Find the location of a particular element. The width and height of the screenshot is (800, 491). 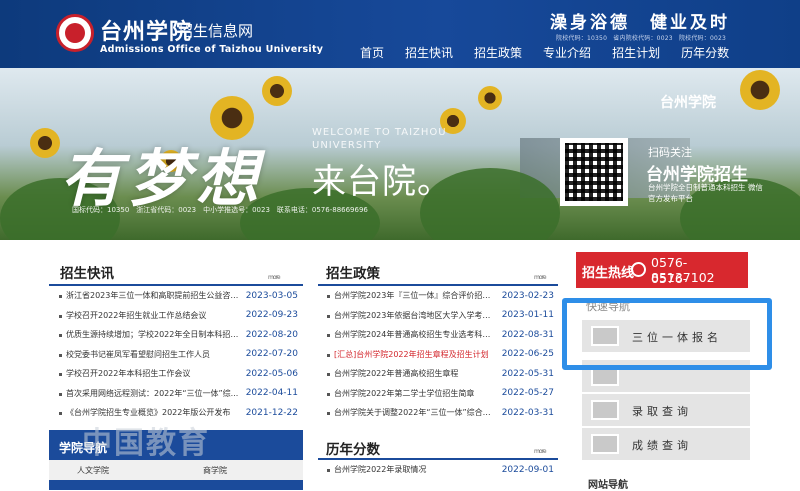

banner-welcome: WELCOME TO TAIZHOU UNIVERSITY is located at coordinates (379, 139).